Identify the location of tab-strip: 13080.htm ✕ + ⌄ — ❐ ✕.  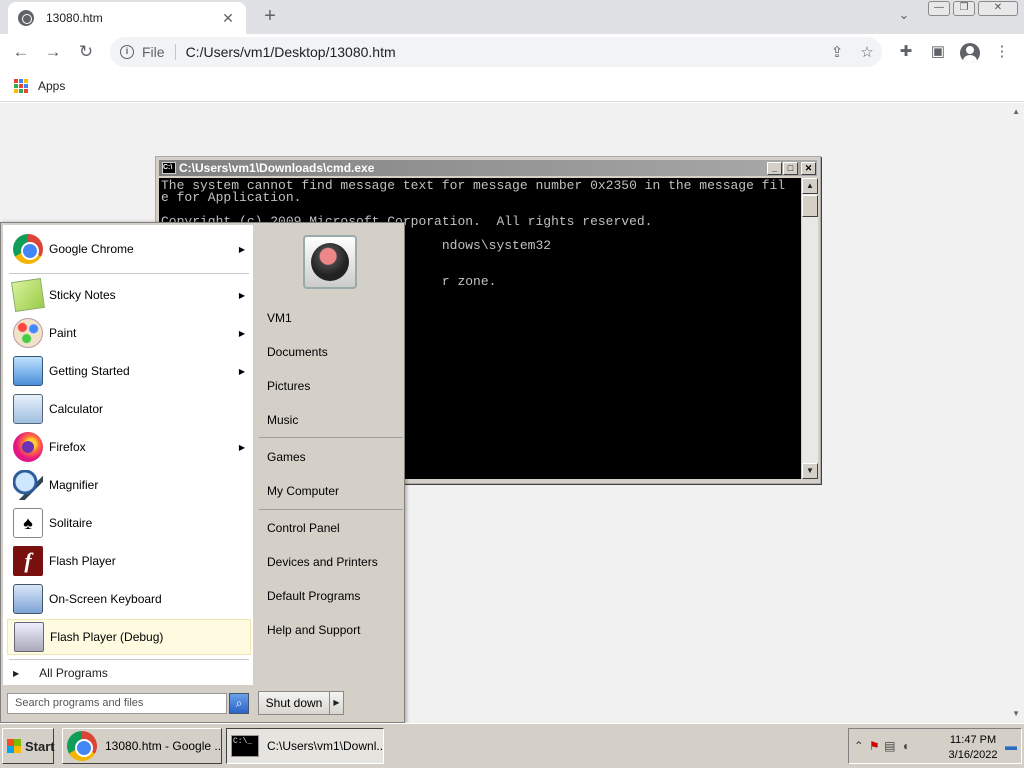
(512, 17).